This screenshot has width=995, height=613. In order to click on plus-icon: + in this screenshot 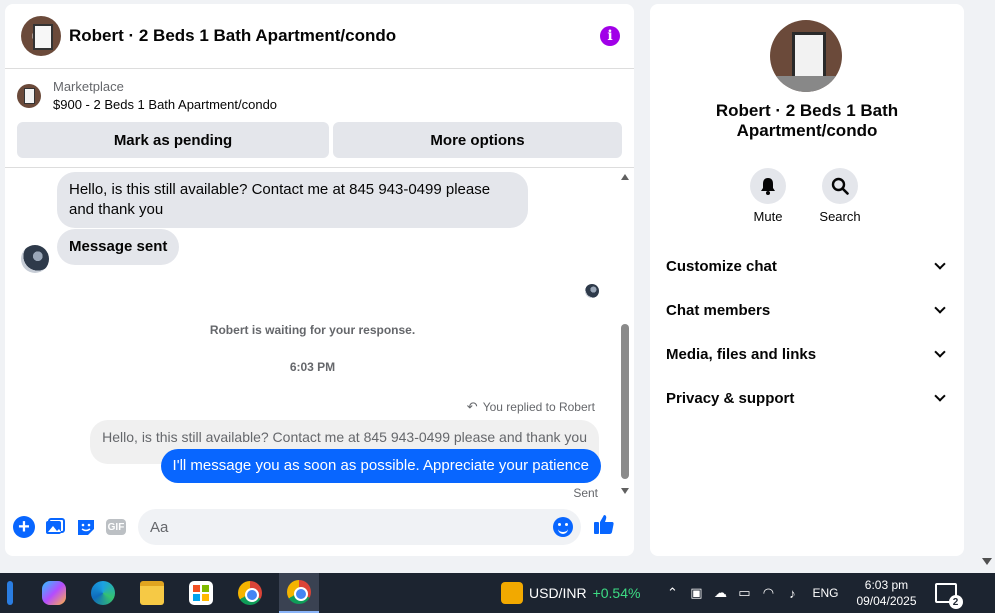, I will do `click(24, 527)`.